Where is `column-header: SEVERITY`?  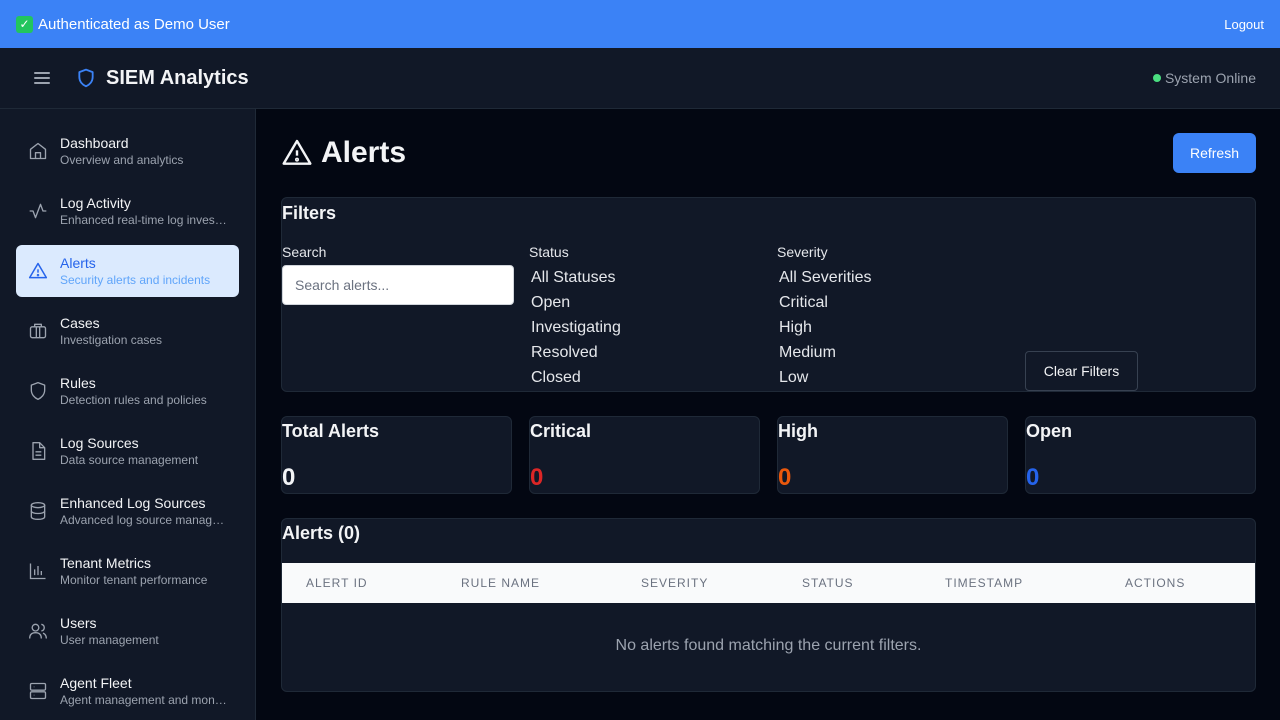
column-header: SEVERITY is located at coordinates (674, 583).